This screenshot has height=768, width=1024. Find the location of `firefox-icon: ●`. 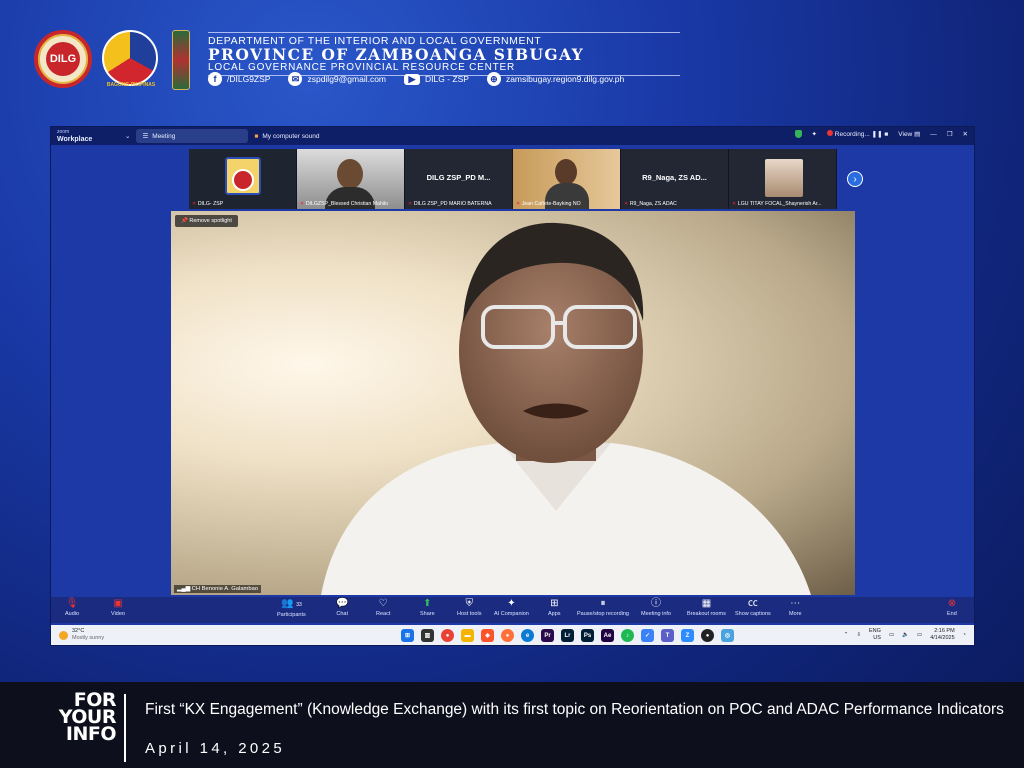

firefox-icon: ● is located at coordinates (507, 635).